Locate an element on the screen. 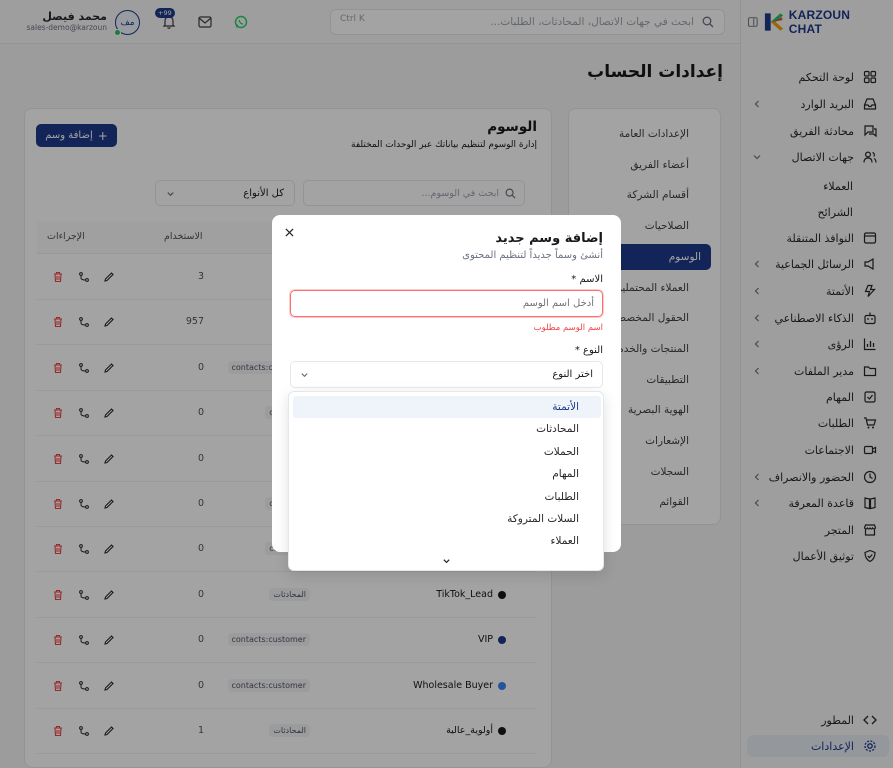 This screenshot has height=768, width=893. tag-type-placeholder: اختر النوع is located at coordinates (572, 374).